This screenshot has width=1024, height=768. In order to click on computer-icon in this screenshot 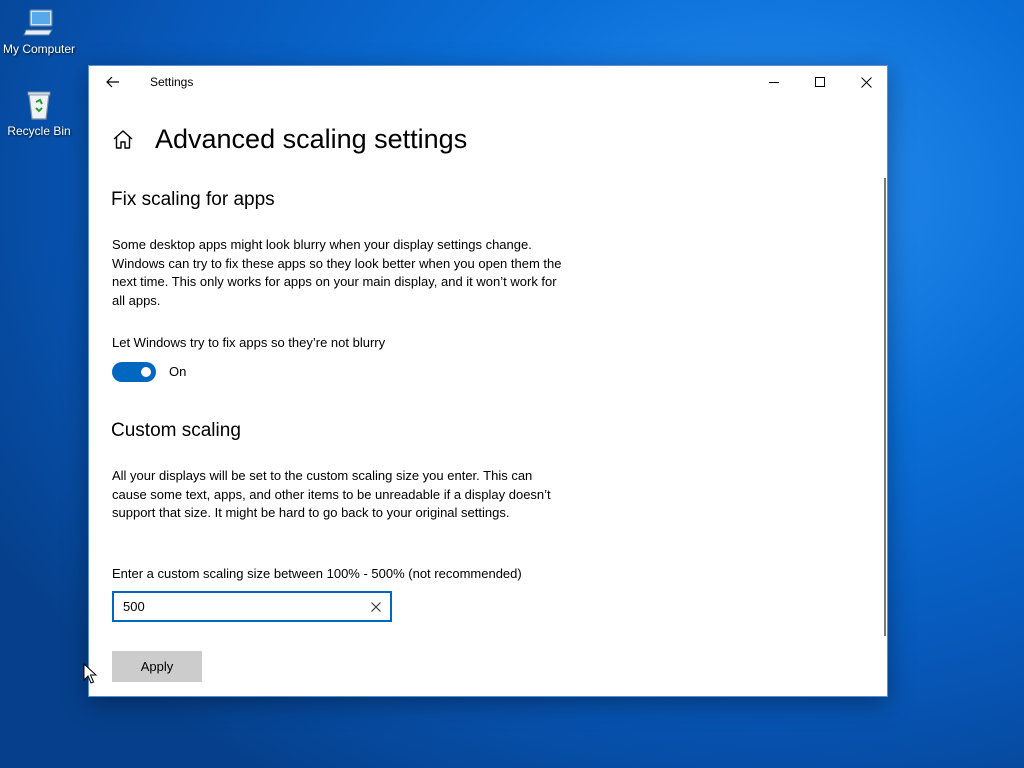, I will do `click(38, 22)`.